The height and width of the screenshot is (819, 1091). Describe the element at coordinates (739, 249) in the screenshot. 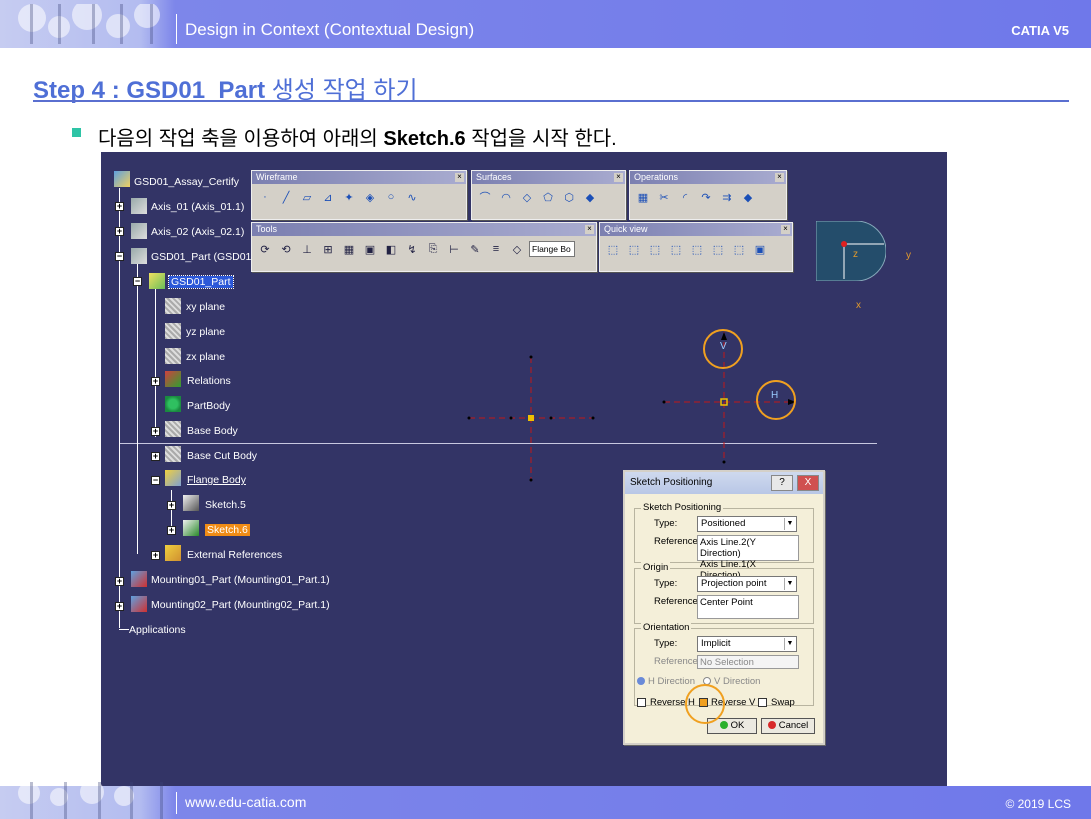

I see `bottom-view-icon: ⬚` at that location.